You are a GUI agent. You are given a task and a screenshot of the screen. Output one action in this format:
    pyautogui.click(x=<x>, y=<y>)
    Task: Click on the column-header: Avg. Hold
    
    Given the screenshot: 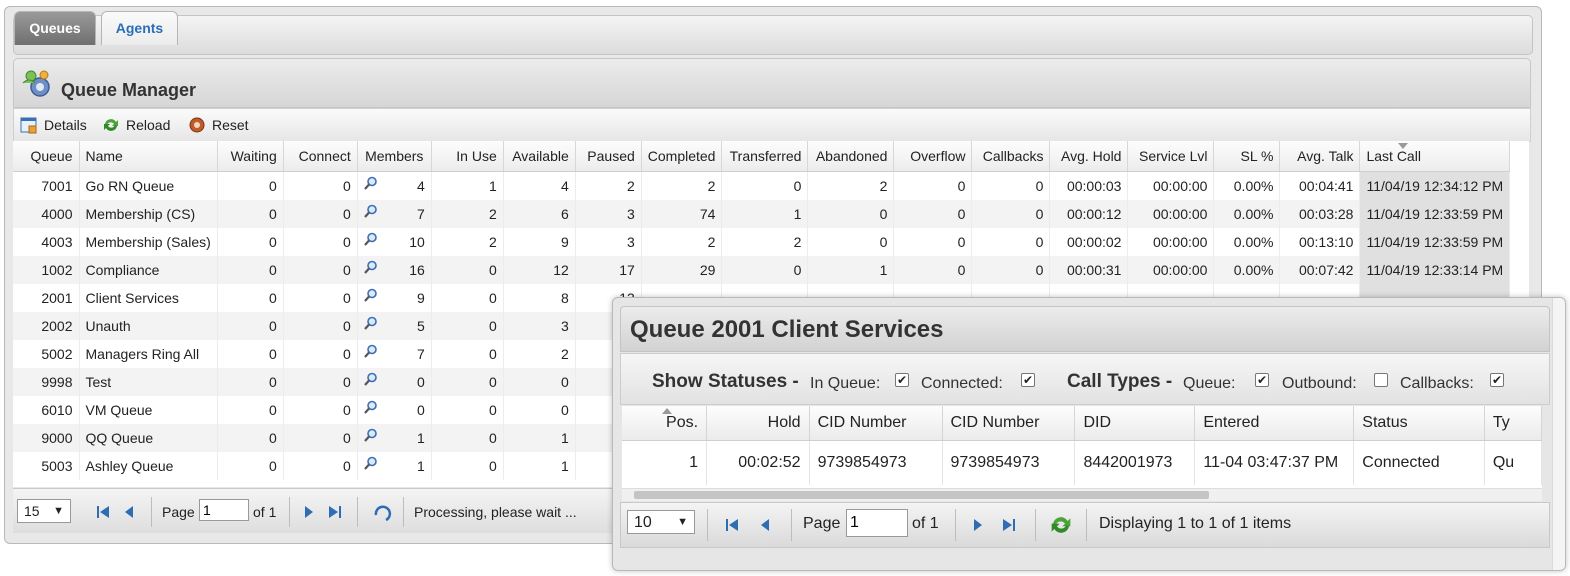 What is the action you would take?
    pyautogui.click(x=1089, y=156)
    